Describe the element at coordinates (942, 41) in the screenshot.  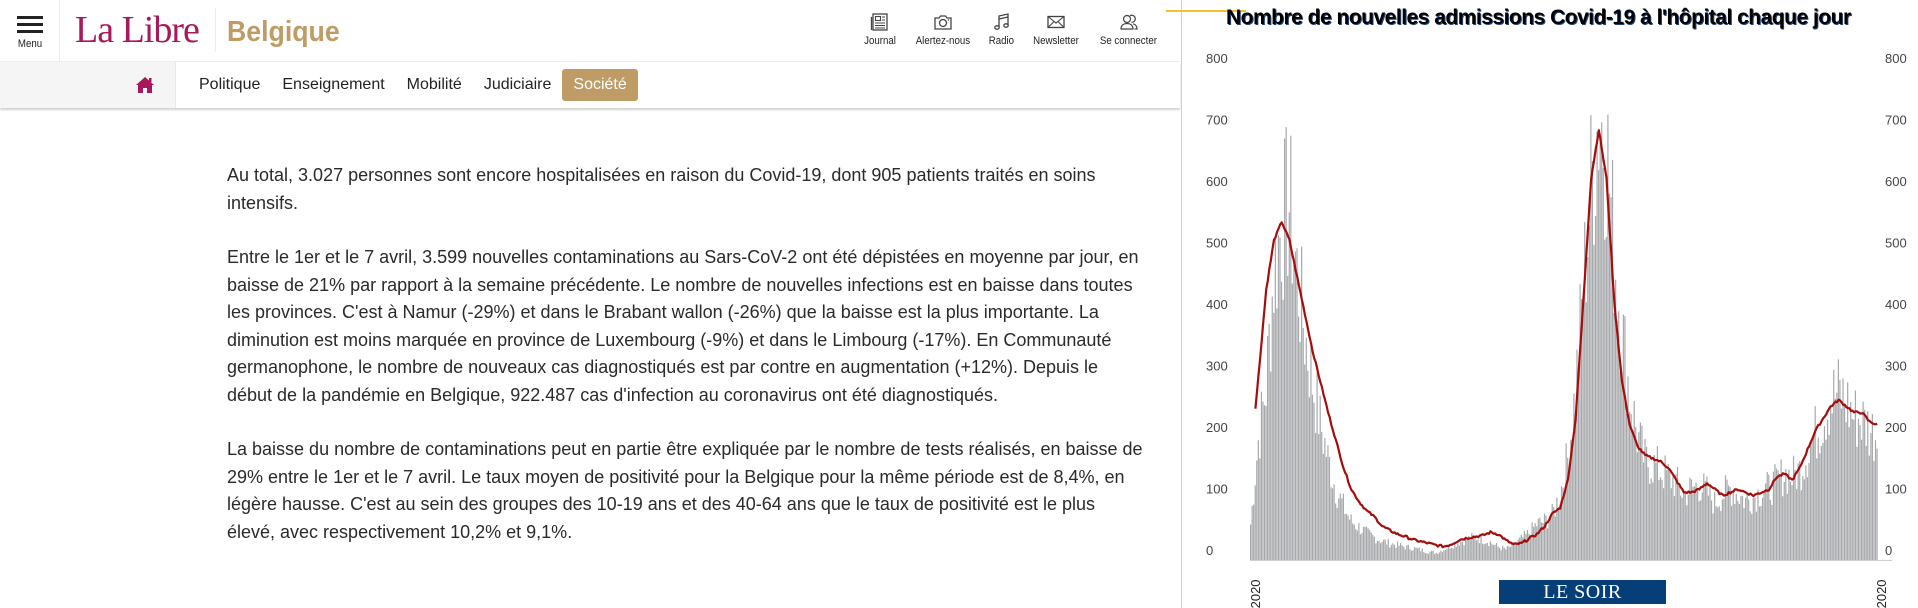
I see `alert-label: Alertez-nous` at that location.